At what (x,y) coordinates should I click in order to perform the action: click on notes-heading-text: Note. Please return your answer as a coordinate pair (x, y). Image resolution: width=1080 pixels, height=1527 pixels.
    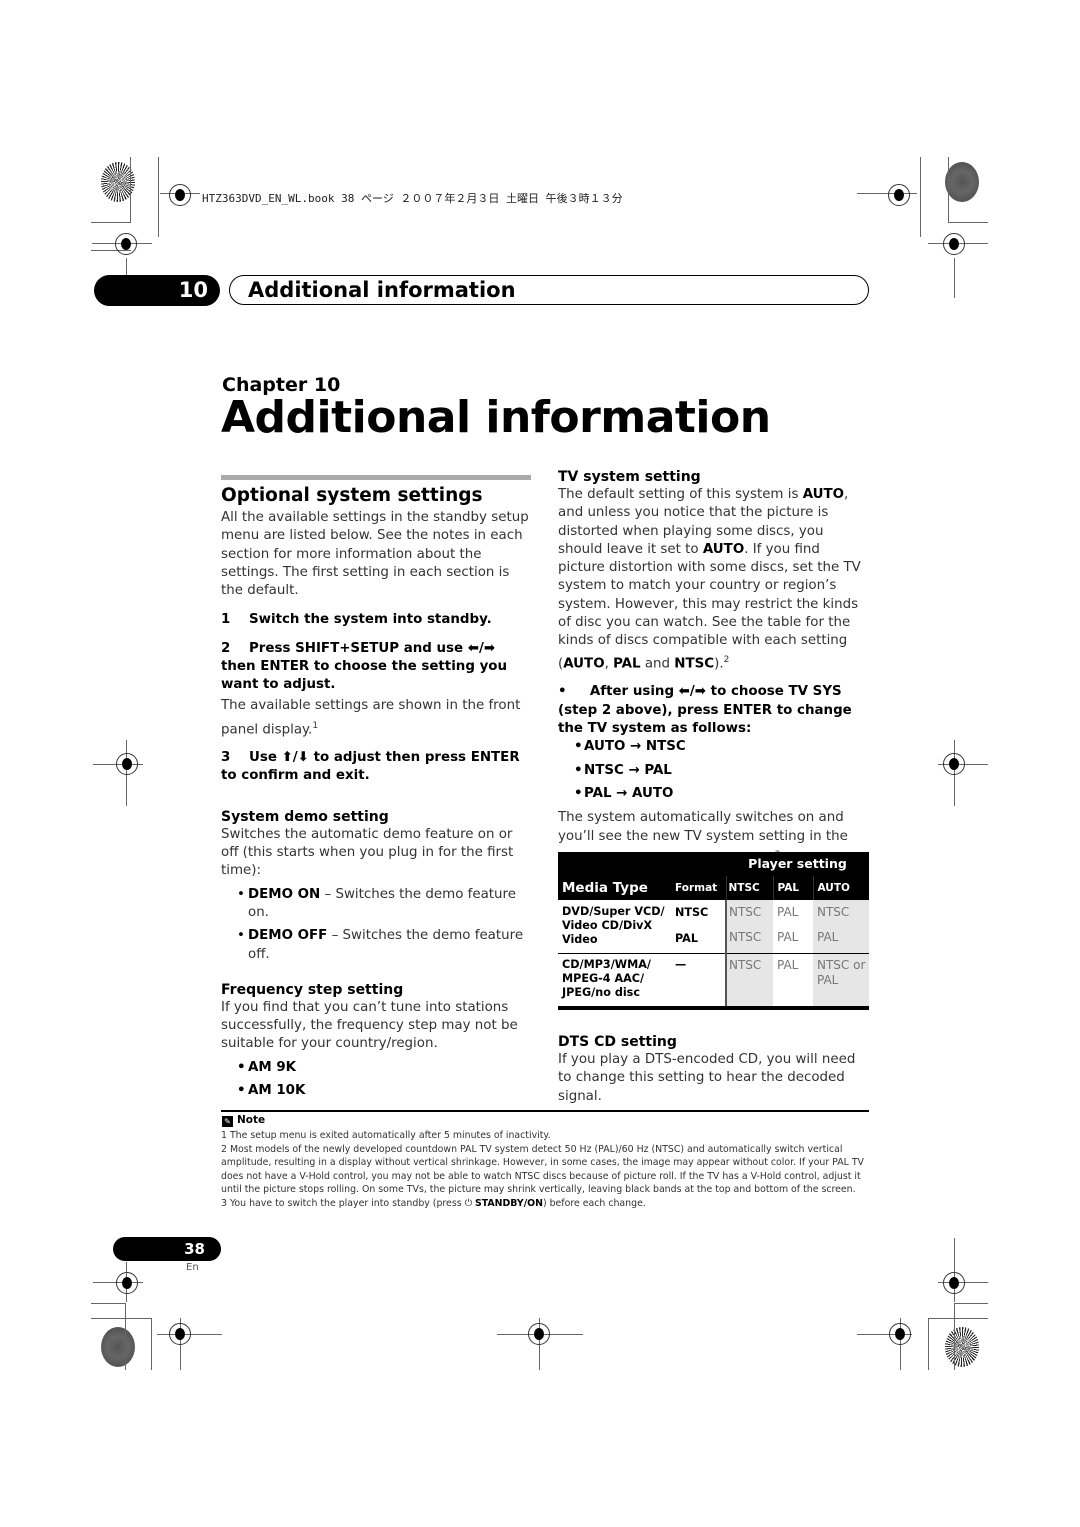
    Looking at the image, I should click on (251, 1120).